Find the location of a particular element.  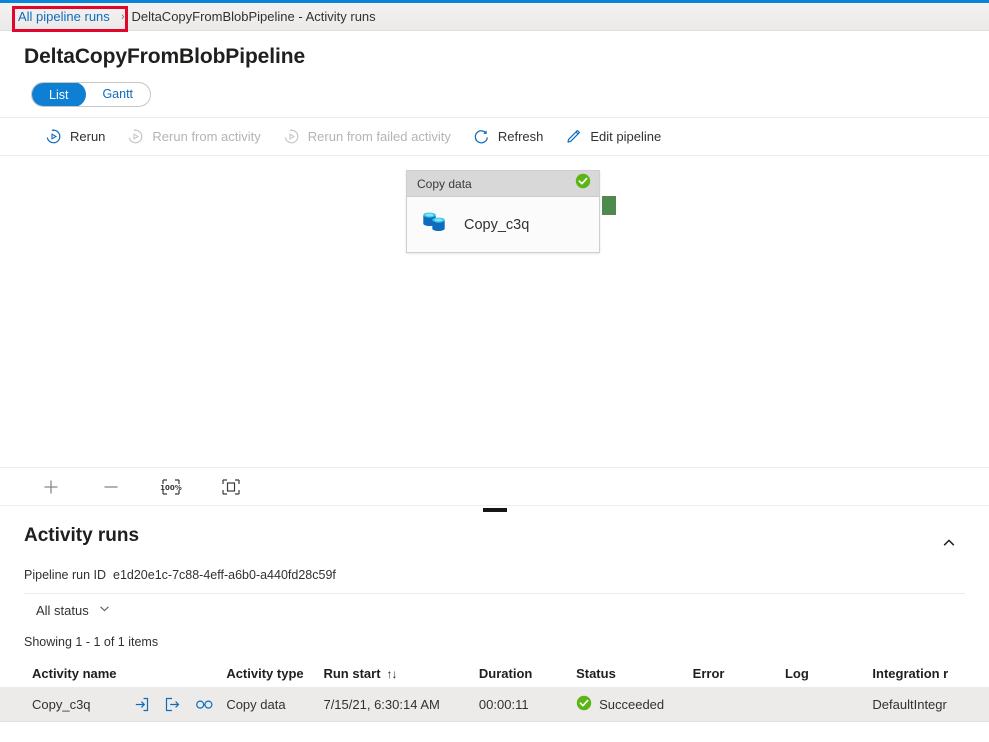

svg-text: 100% is located at coordinates (171, 488).